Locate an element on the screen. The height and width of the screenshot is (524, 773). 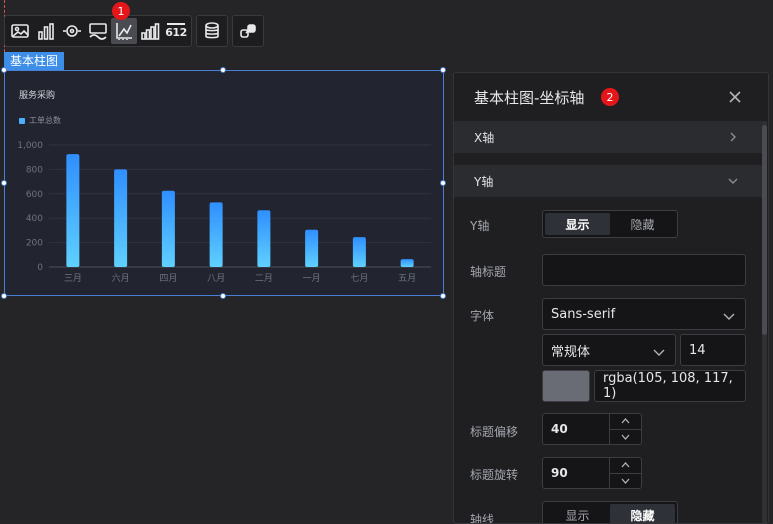
font-style-select: 常规体 is located at coordinates (609, 350).